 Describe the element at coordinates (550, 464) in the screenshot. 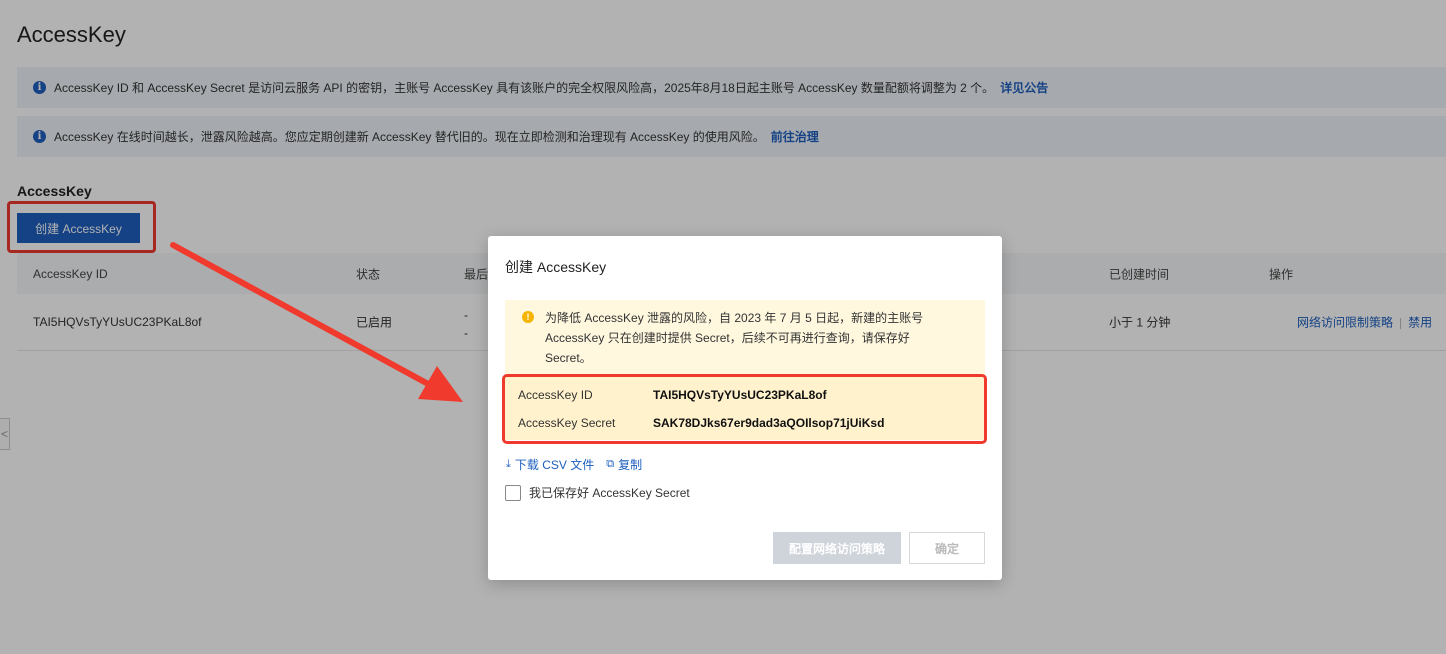

I see `download-csv-link: ⤓ 下载 CSV 文件` at that location.